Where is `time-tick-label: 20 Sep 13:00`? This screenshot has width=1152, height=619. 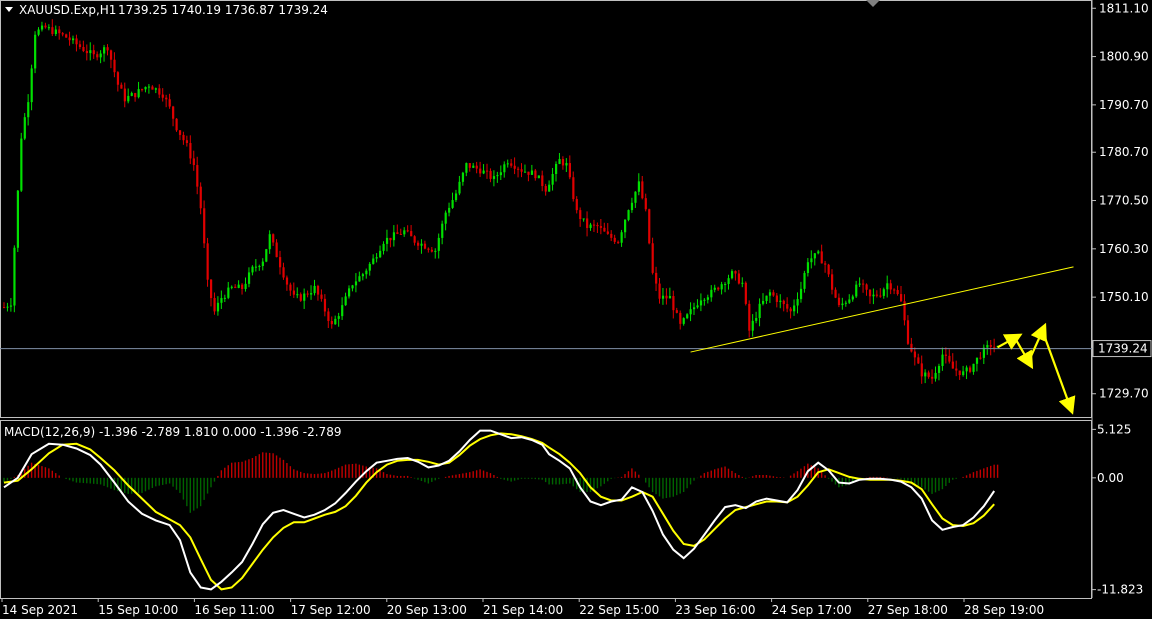
time-tick-label: 20 Sep 13:00 is located at coordinates (427, 610).